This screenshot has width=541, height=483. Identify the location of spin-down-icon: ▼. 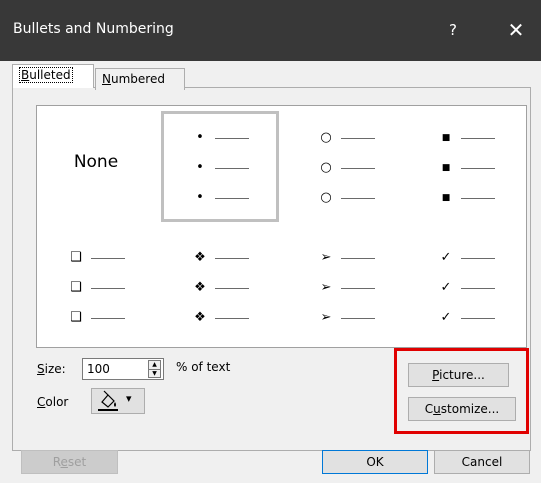
(154, 373).